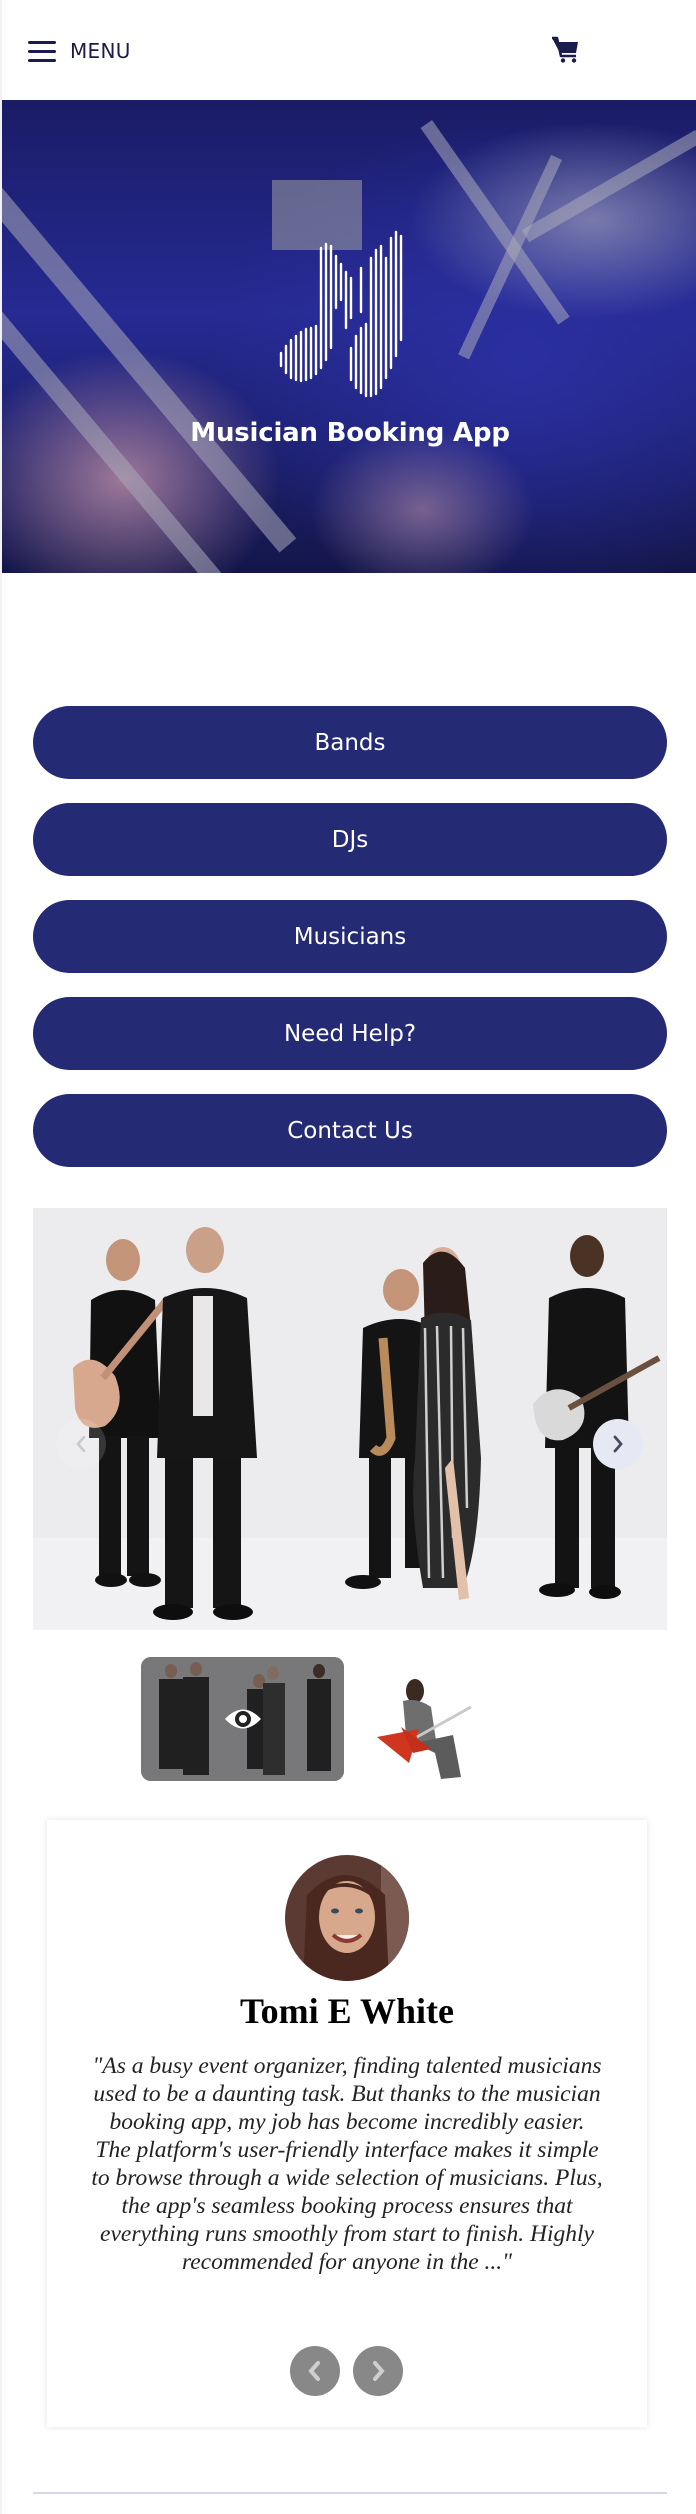 The image size is (696, 2514). I want to click on carousel-thumbnails, so click(351, 1719).